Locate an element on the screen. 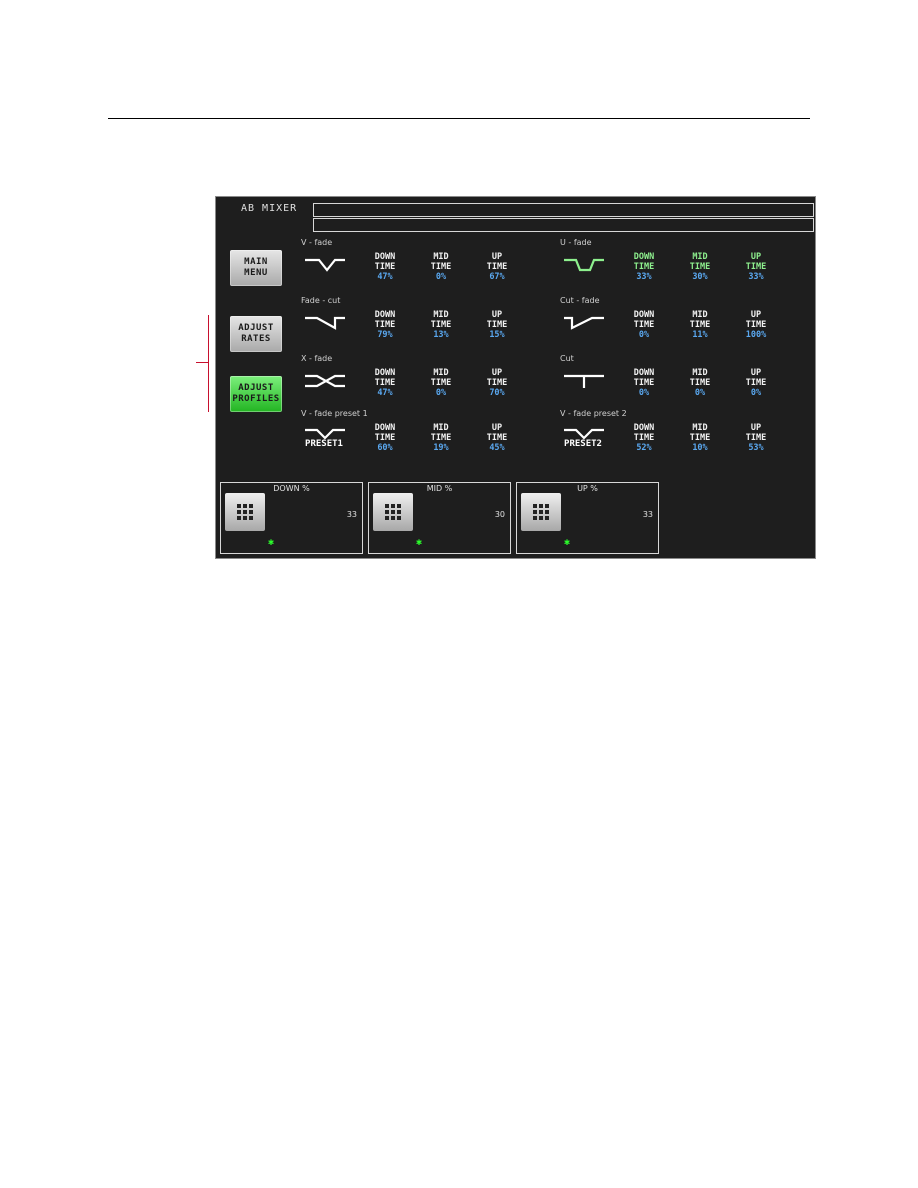 The height and width of the screenshot is (1188, 918). up-time-value: 53% is located at coordinates (756, 448).